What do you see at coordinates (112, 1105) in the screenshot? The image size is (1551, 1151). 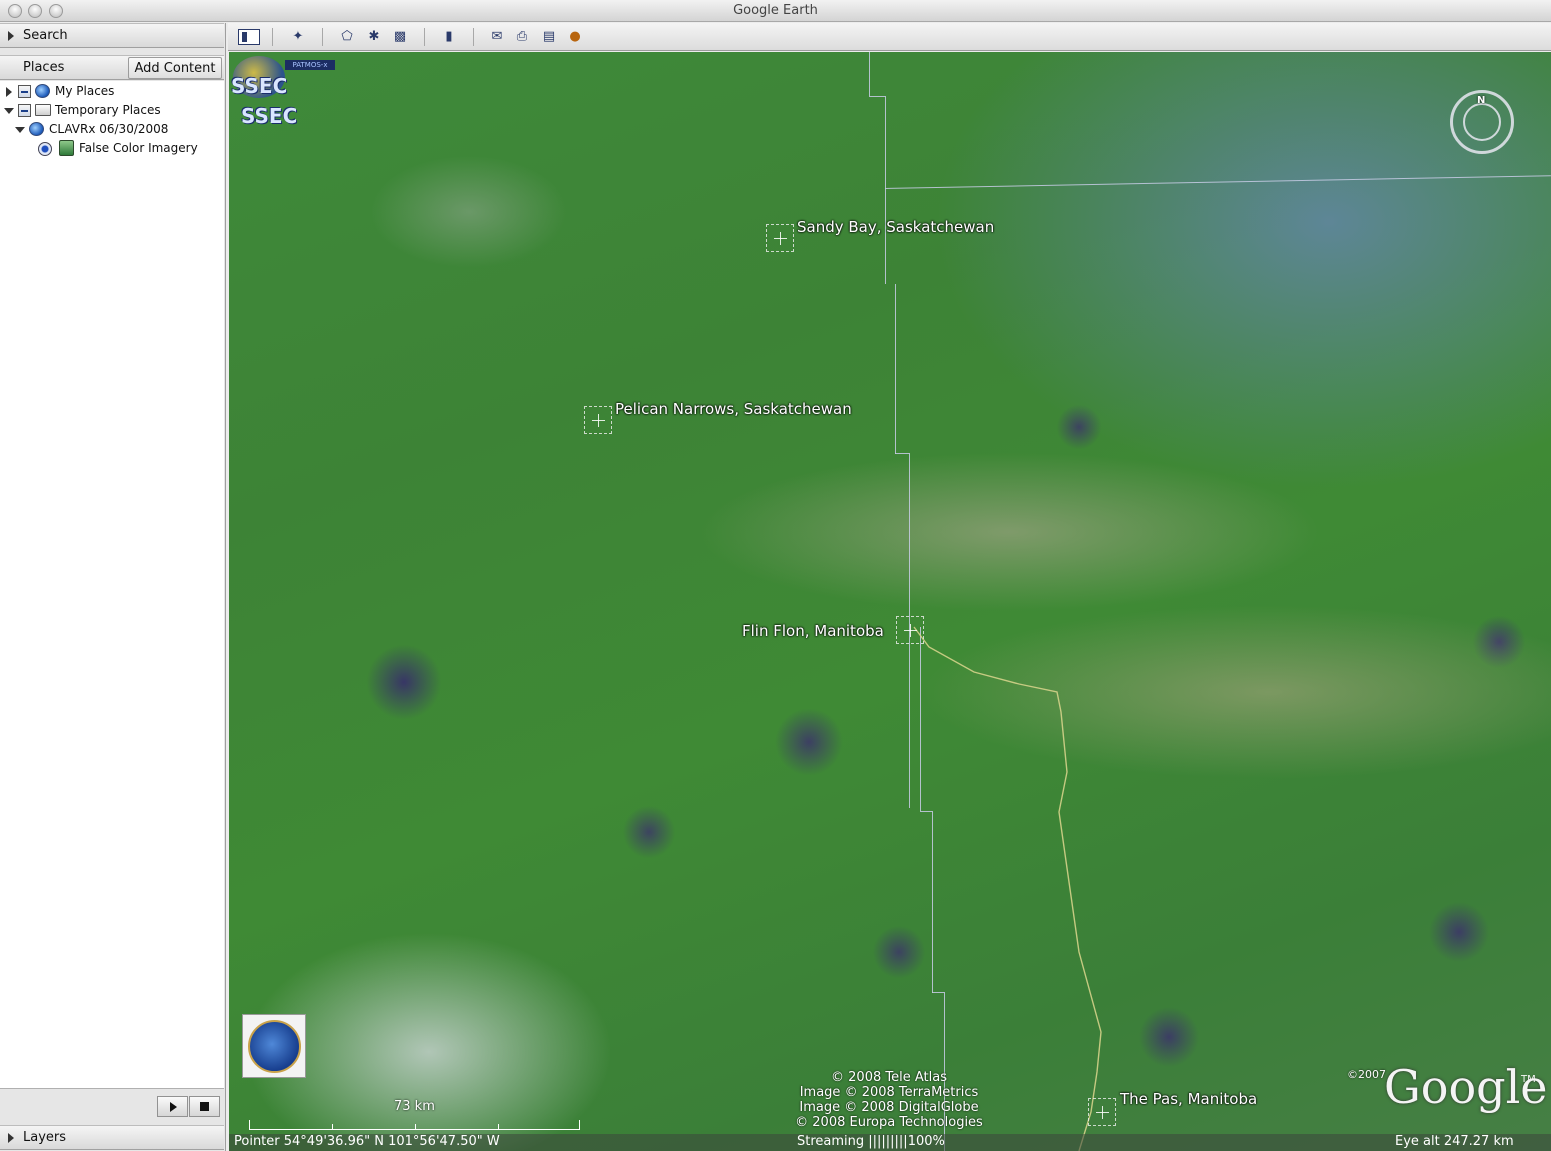 I see `tour-controls` at bounding box center [112, 1105].